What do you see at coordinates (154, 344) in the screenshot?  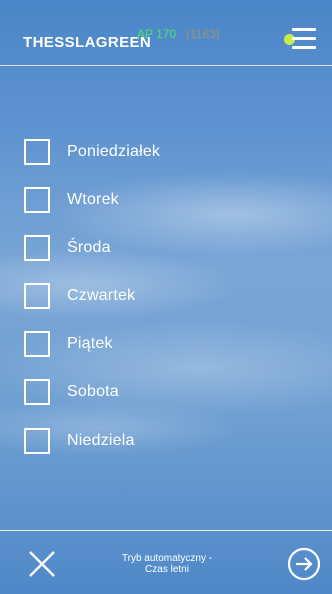 I see `day-item-friday: Piątek` at bounding box center [154, 344].